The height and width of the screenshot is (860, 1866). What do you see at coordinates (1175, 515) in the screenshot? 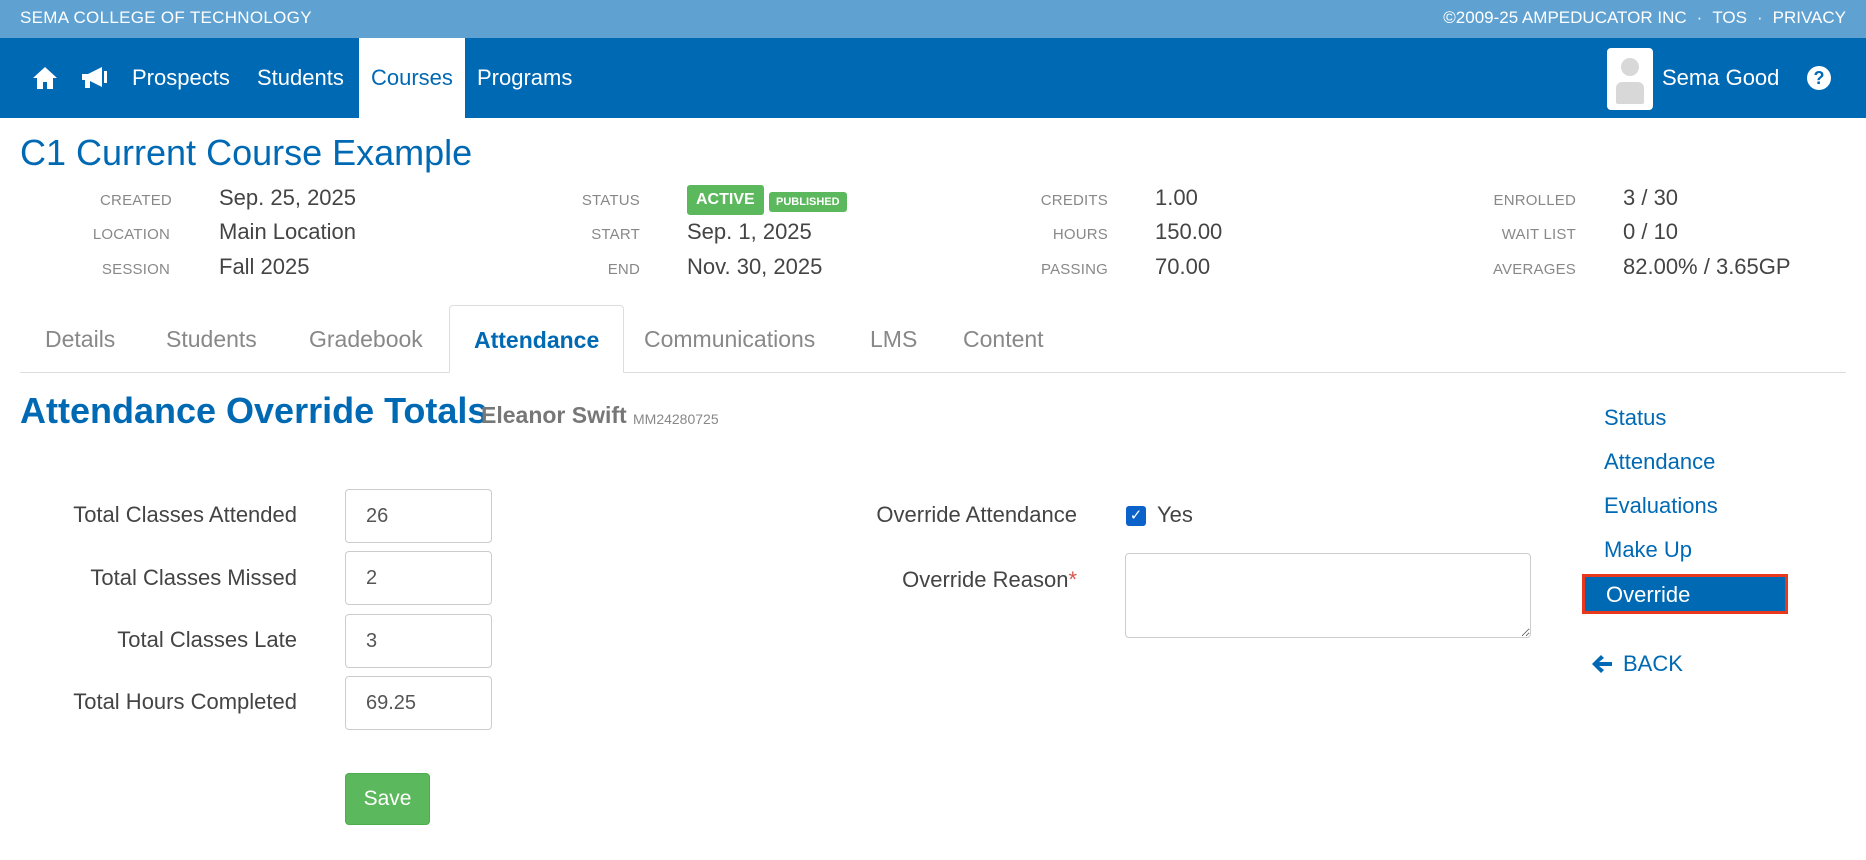
I see `override-yes-label: Yes` at bounding box center [1175, 515].